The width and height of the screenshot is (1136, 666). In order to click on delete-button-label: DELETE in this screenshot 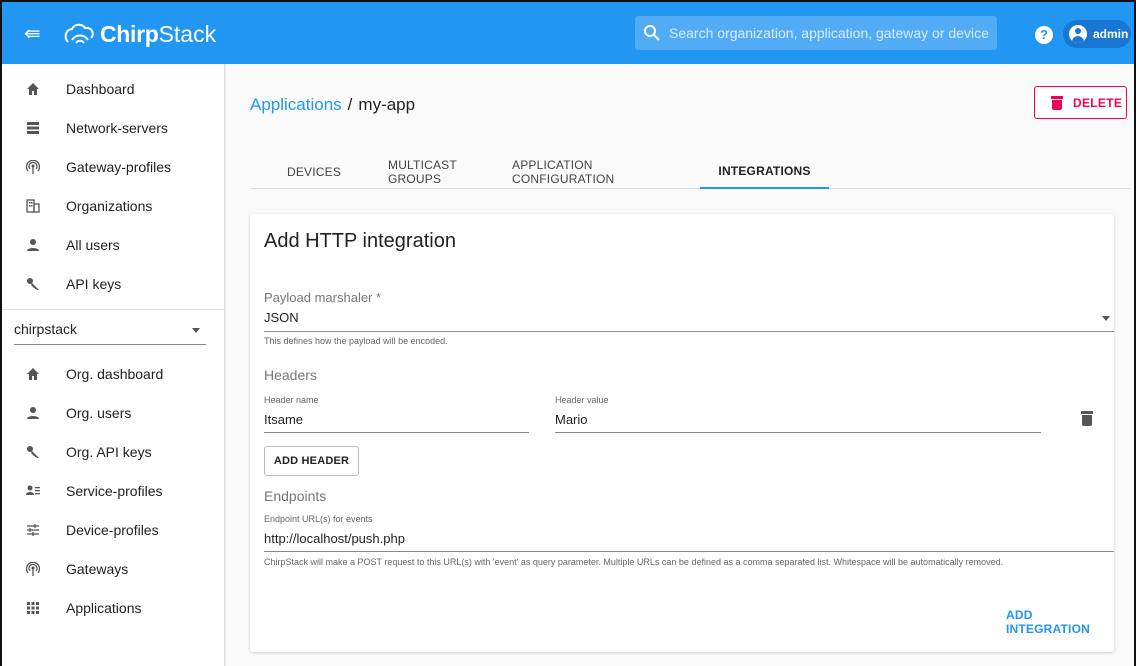, I will do `click(1098, 102)`.